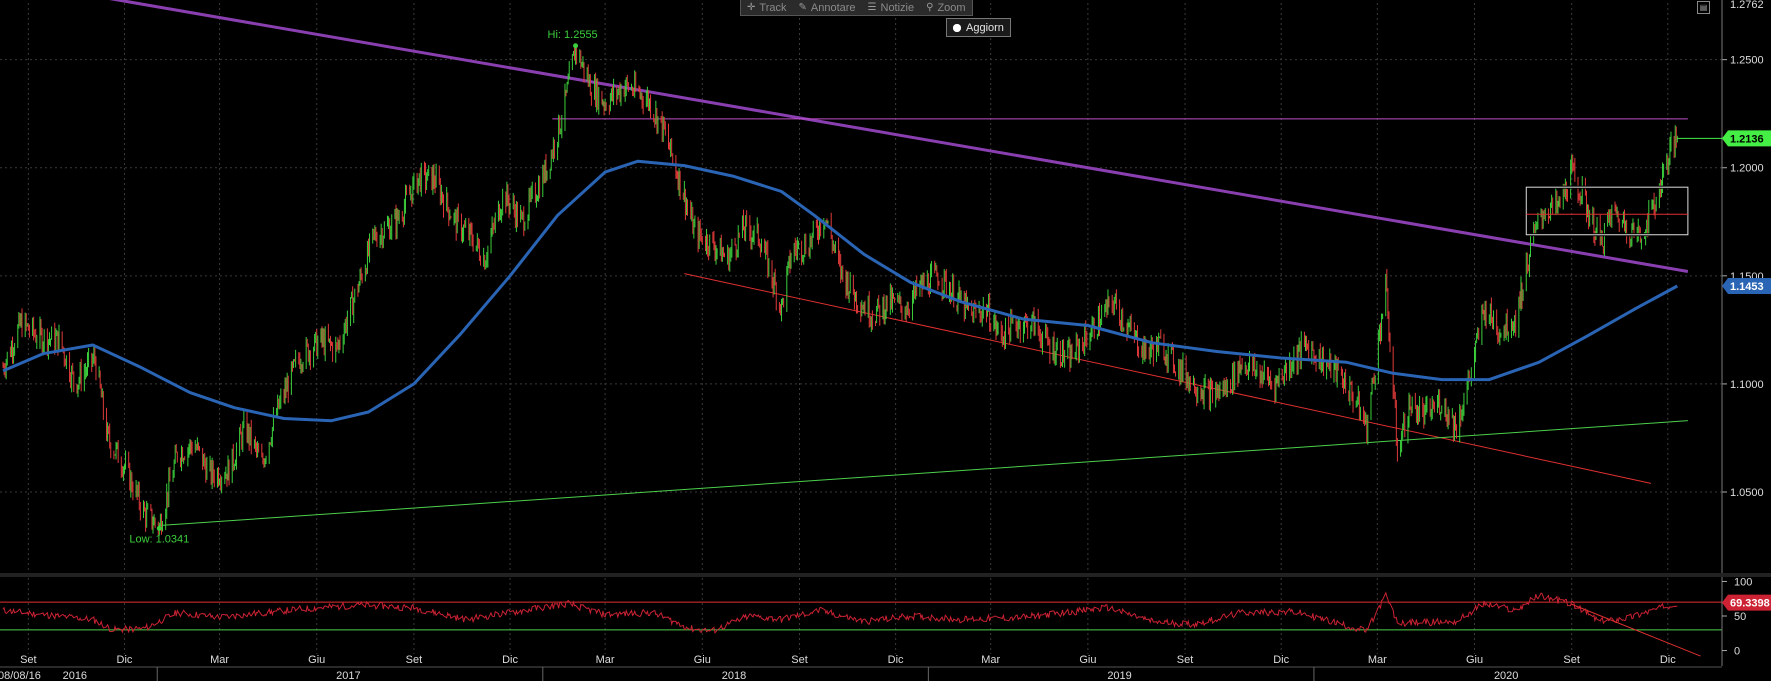 This screenshot has height=681, width=1771. Describe the element at coordinates (945, 8) in the screenshot. I see `zoom-button: ⚲ Zoom` at that location.